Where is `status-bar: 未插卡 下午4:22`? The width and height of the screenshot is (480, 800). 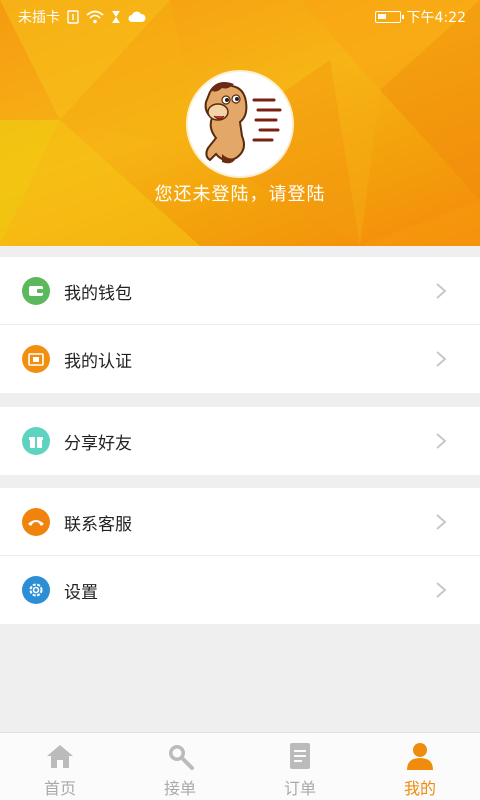 status-bar: 未插卡 下午4:22 is located at coordinates (240, 16).